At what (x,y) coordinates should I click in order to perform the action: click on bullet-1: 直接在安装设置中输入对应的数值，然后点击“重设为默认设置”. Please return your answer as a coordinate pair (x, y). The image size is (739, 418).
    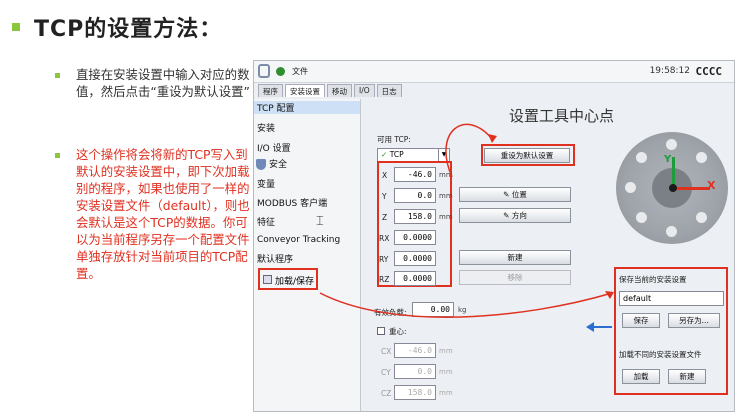
    Looking at the image, I should click on (154, 83).